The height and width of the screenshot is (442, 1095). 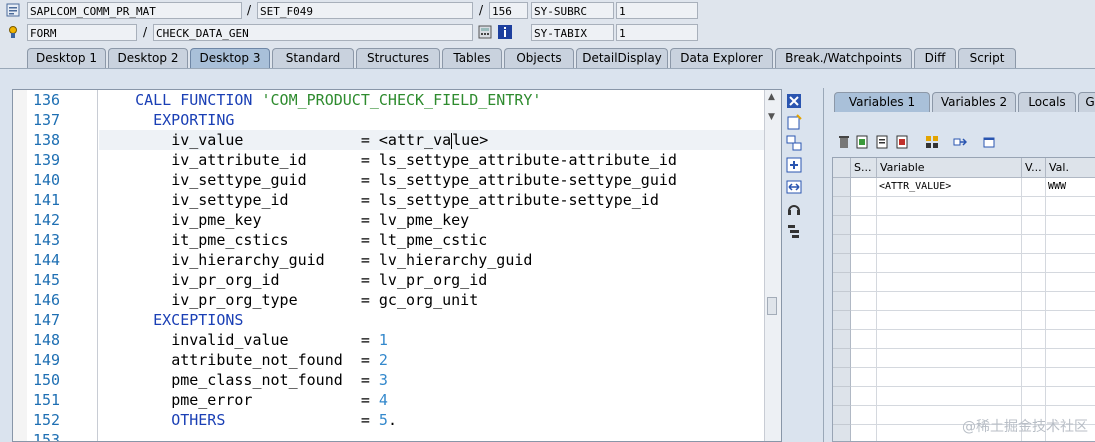 I want to click on column-header-value: Val., so click(x=1070, y=168).